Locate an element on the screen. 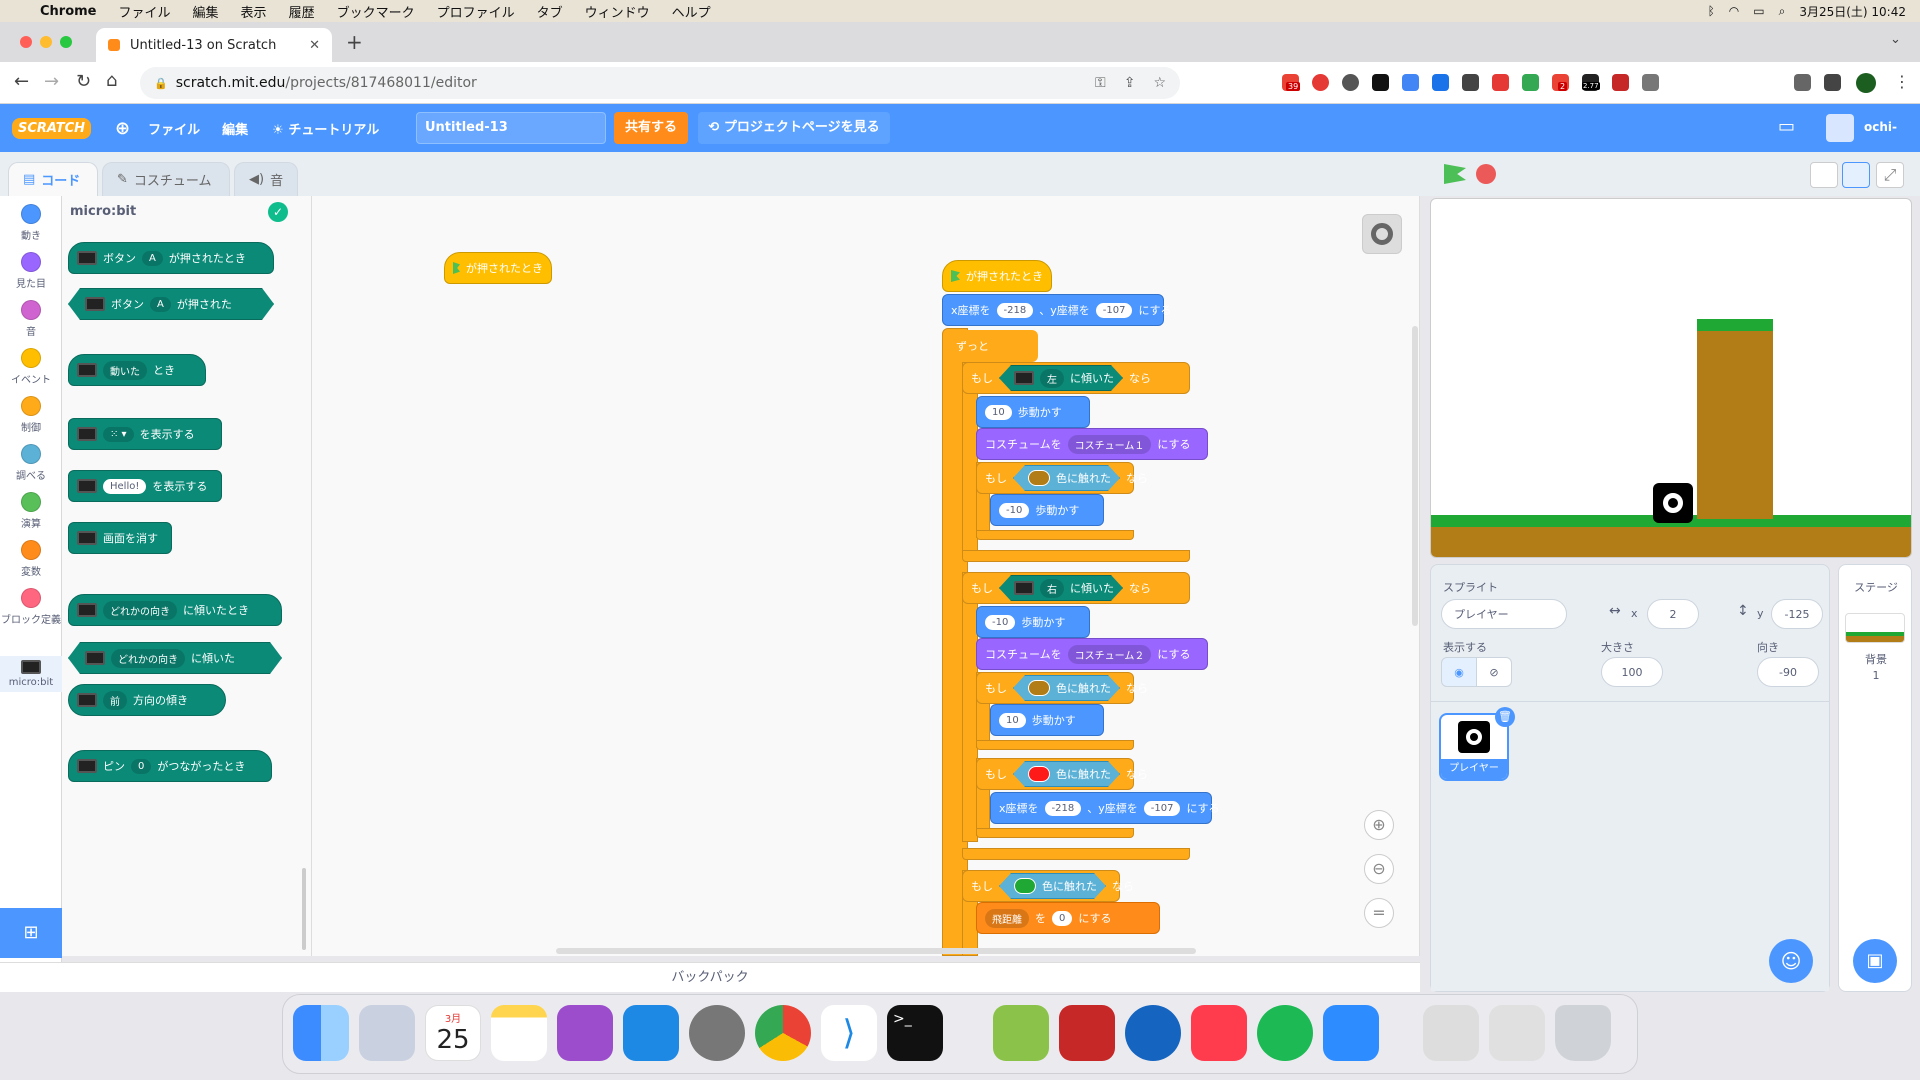  zoom-icon is located at coordinates (1351, 1033).